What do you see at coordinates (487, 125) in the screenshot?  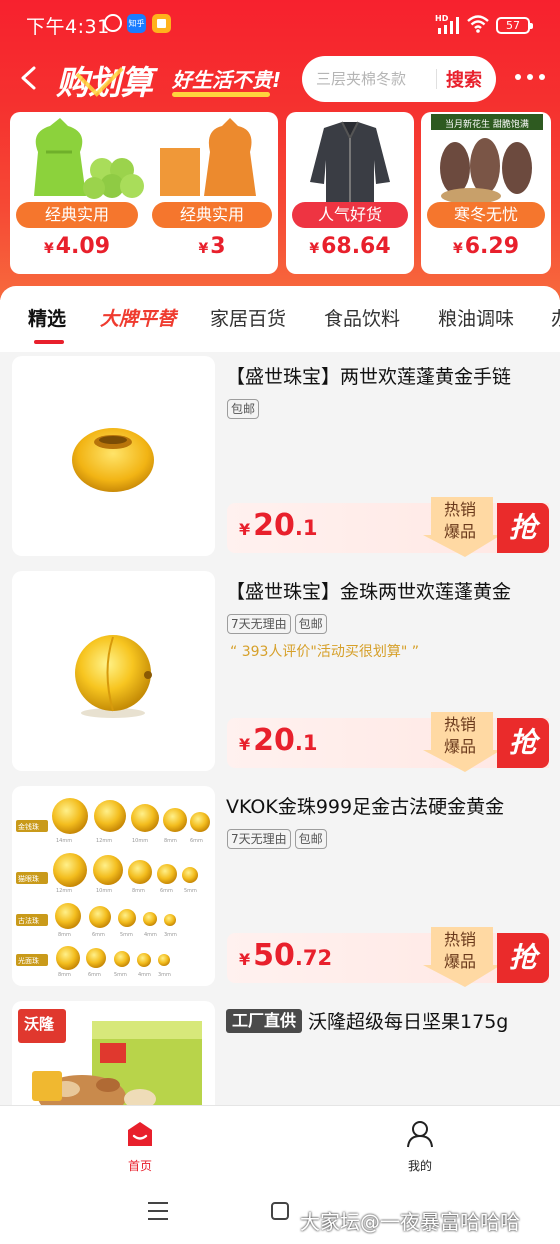 I see `peanut-caption: 当月新花生 甜脆饱满` at bounding box center [487, 125].